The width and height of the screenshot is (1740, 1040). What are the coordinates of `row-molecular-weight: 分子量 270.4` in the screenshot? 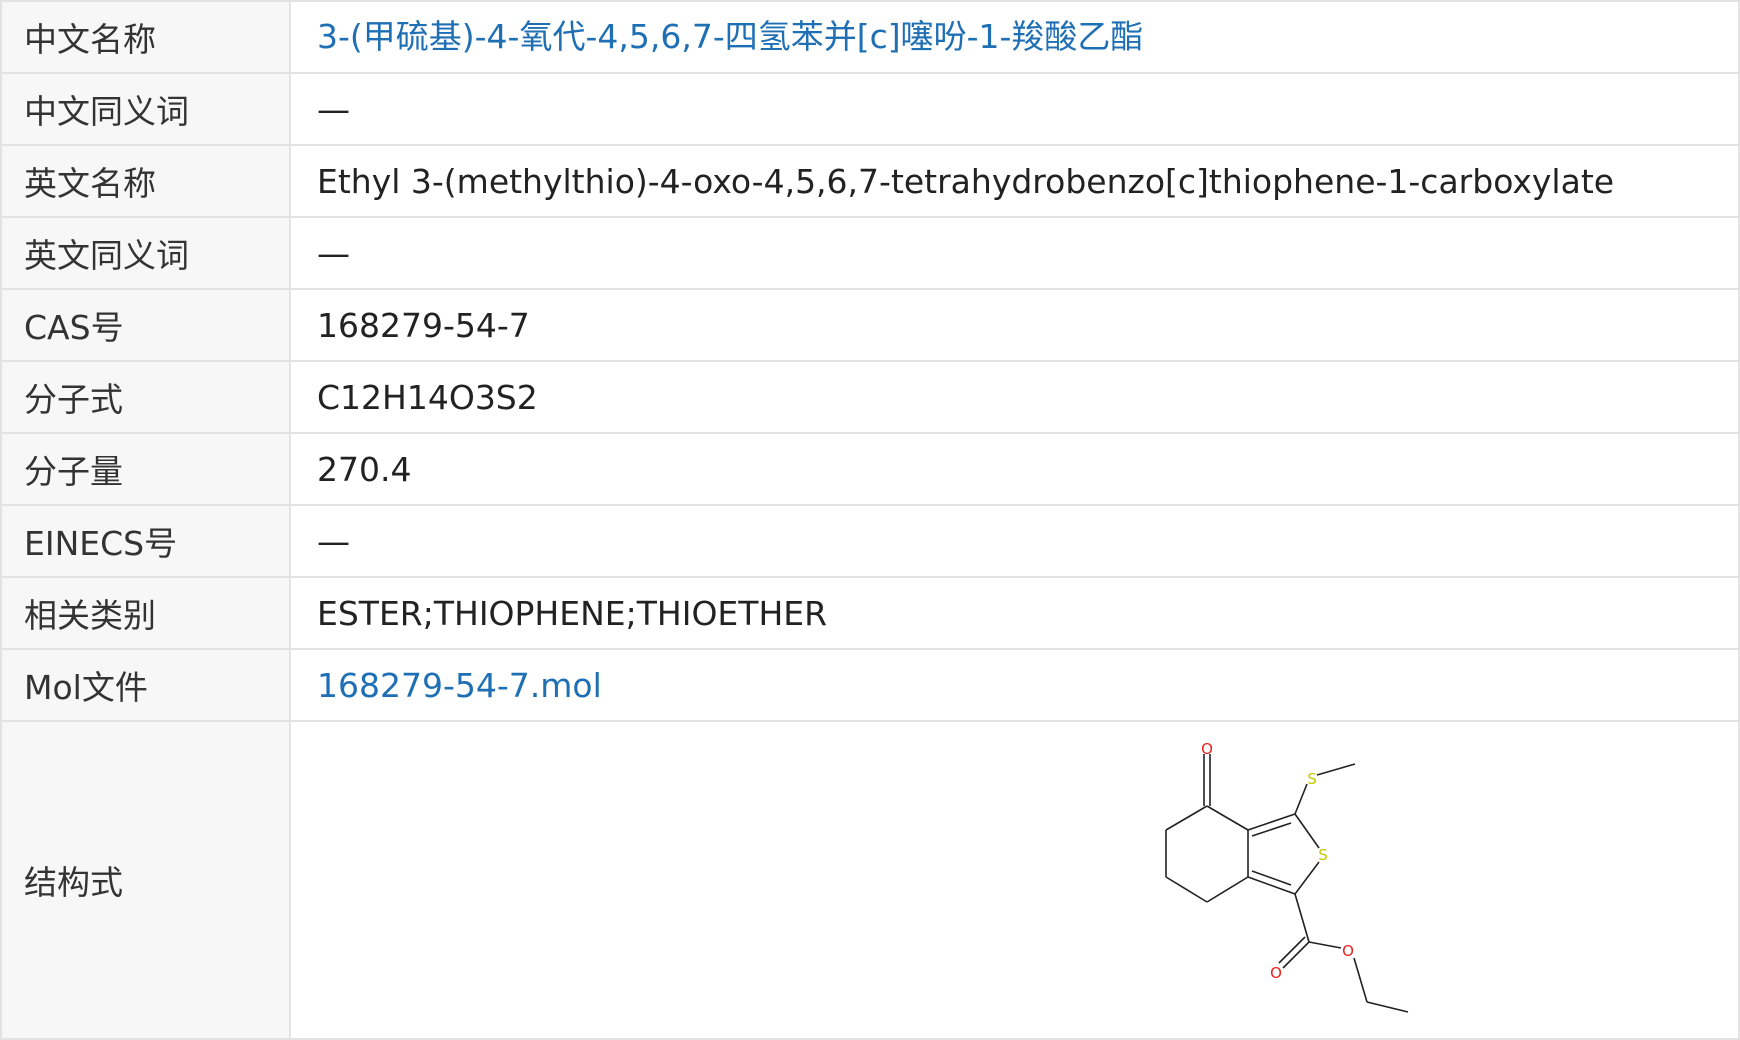 It's located at (870, 469).